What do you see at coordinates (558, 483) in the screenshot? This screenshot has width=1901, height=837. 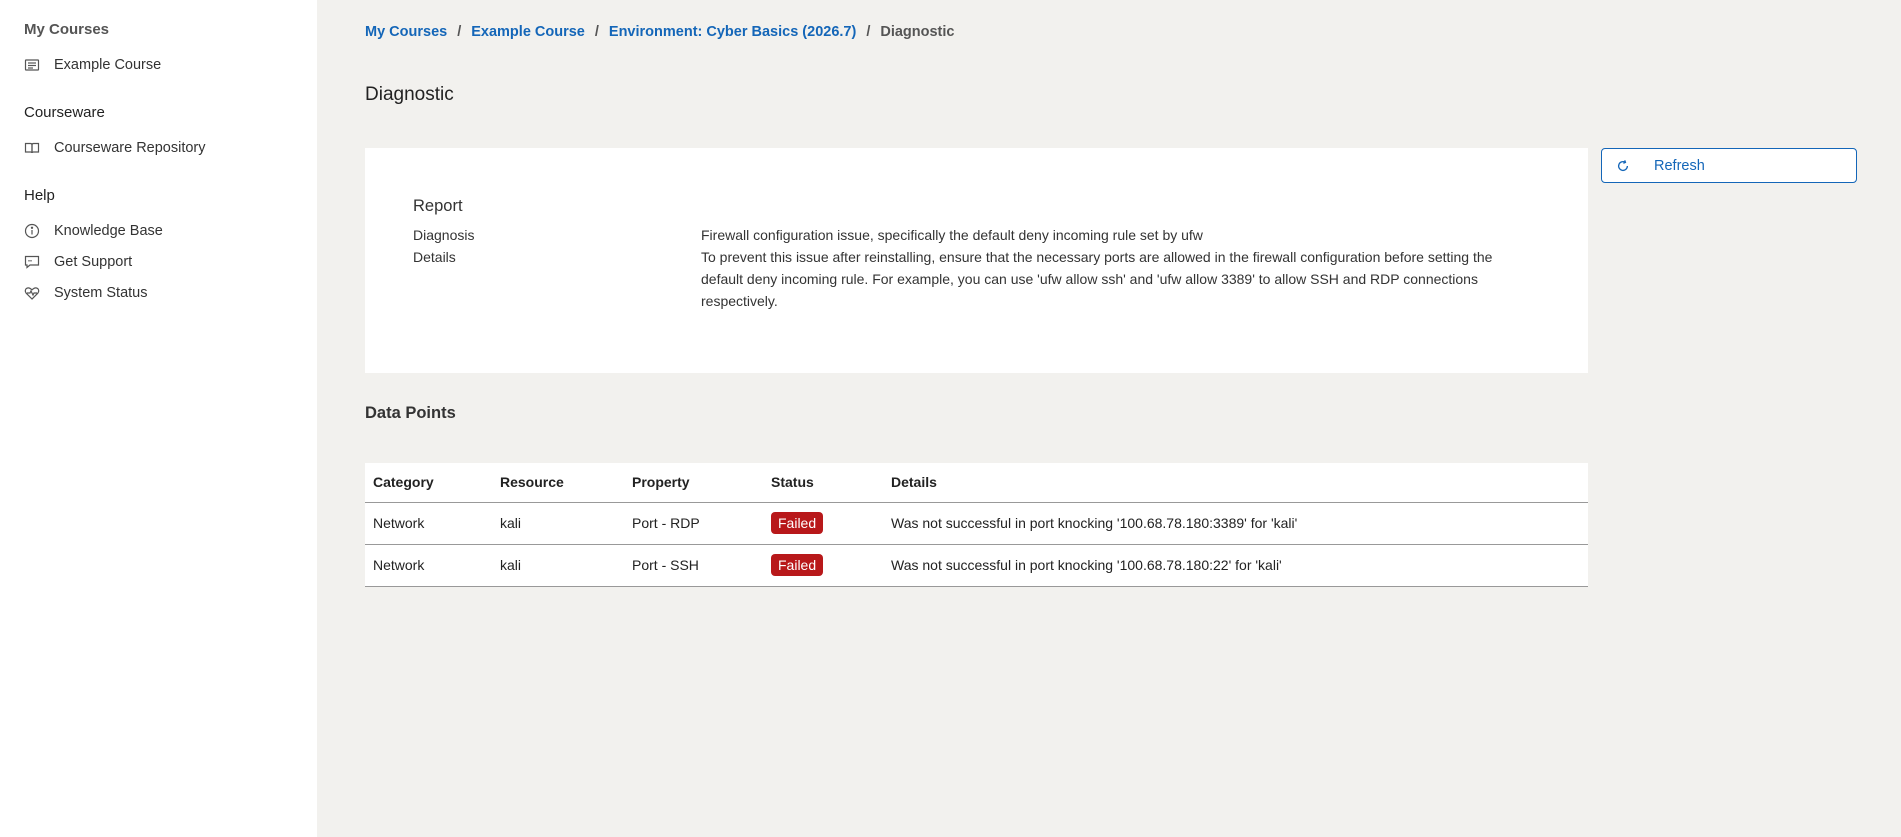 I see `column-header-resource: Resource` at bounding box center [558, 483].